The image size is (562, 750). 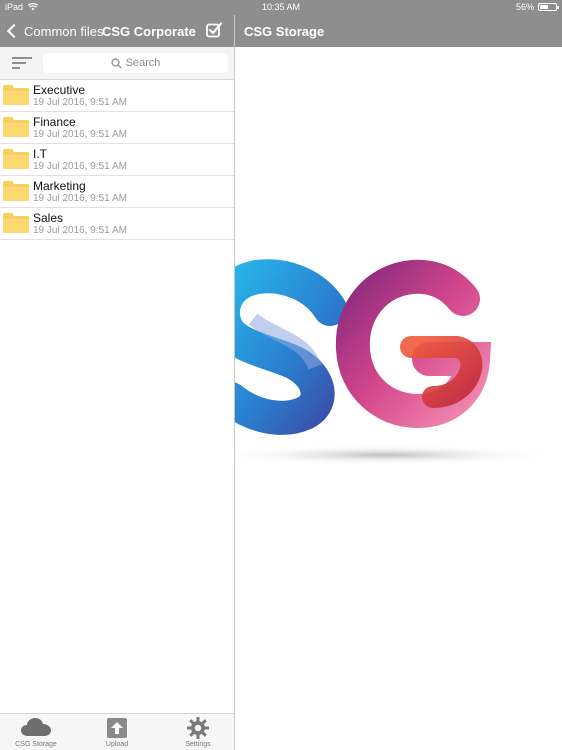 I want to click on checkbox-icon, so click(x=214, y=30).